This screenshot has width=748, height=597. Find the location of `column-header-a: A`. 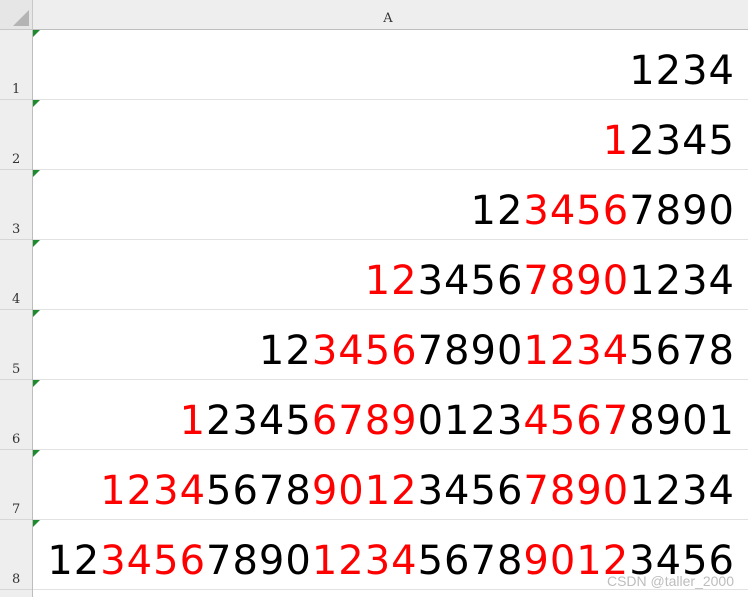

column-header-a: A is located at coordinates (390, 15).